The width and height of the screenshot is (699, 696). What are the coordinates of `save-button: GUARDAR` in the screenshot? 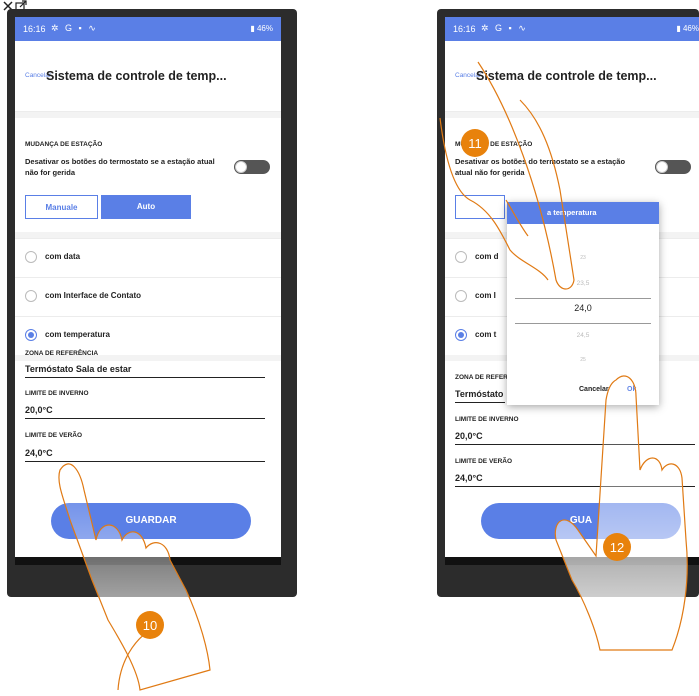 It's located at (151, 521).